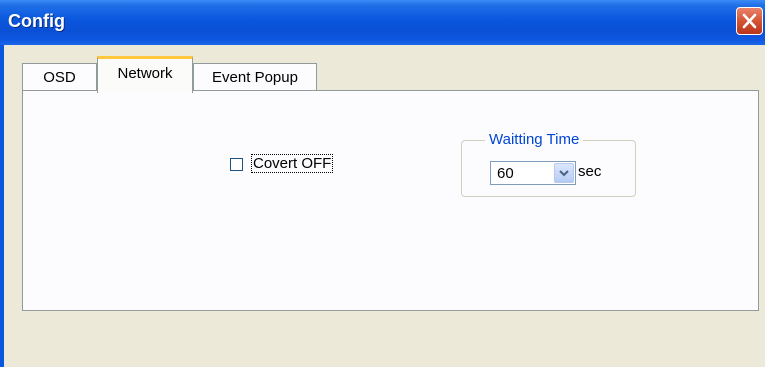 This screenshot has width=765, height=367. I want to click on checkbox-box, so click(236, 164).